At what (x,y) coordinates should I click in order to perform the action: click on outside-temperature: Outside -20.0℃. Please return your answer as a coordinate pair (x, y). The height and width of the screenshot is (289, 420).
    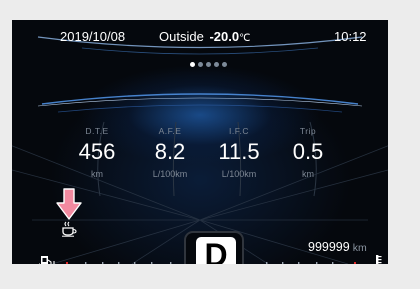
    Looking at the image, I should click on (204, 36).